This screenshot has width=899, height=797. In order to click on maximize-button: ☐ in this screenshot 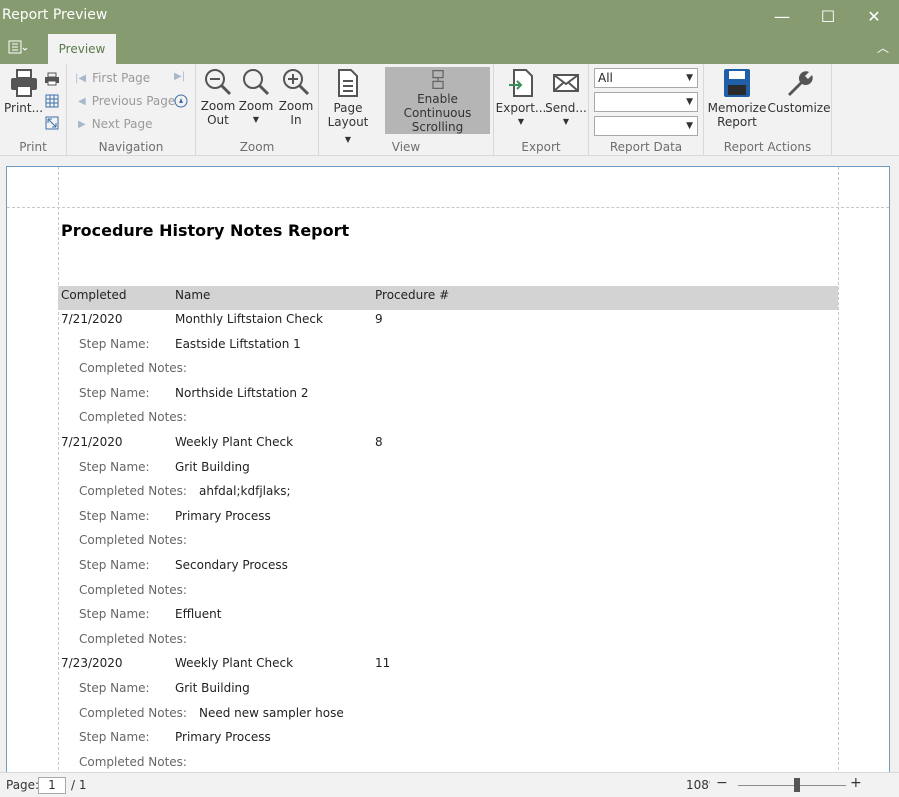, I will do `click(828, 16)`.